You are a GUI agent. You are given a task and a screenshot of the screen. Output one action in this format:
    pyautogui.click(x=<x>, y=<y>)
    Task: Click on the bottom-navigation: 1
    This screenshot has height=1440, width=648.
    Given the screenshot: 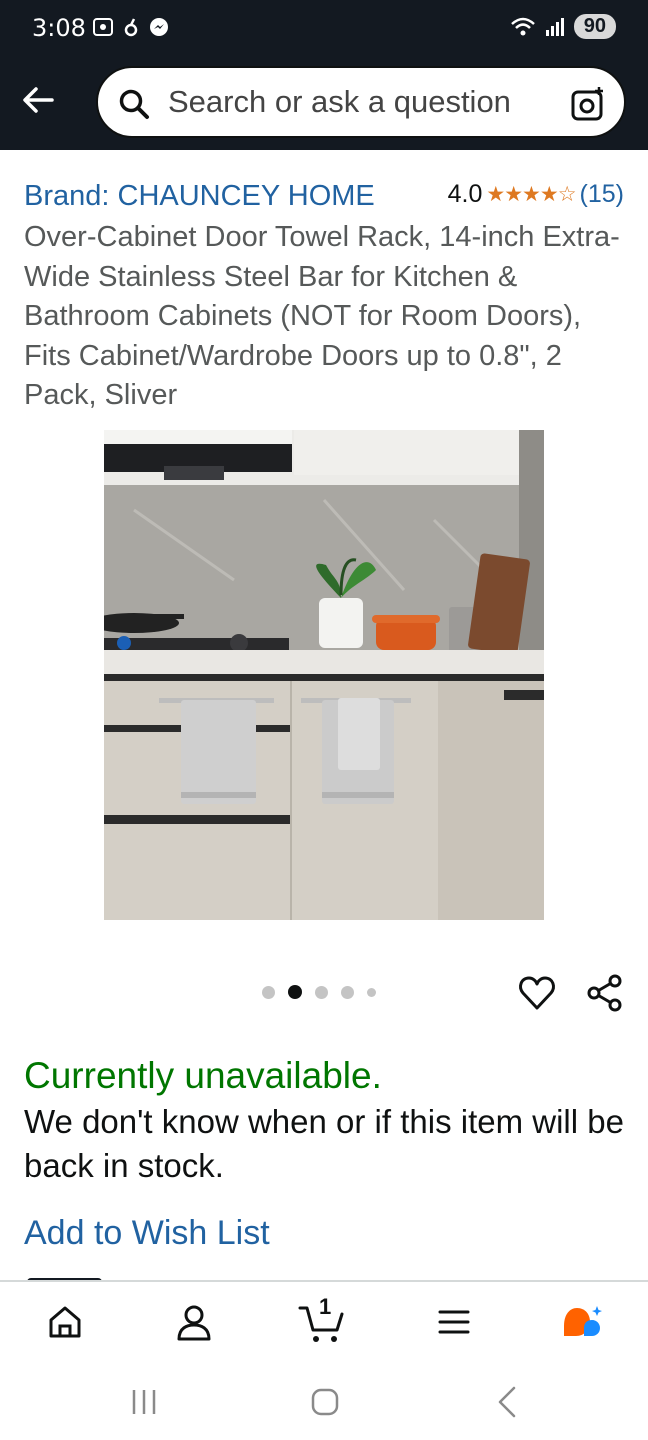 What is the action you would take?
    pyautogui.click(x=324, y=1320)
    